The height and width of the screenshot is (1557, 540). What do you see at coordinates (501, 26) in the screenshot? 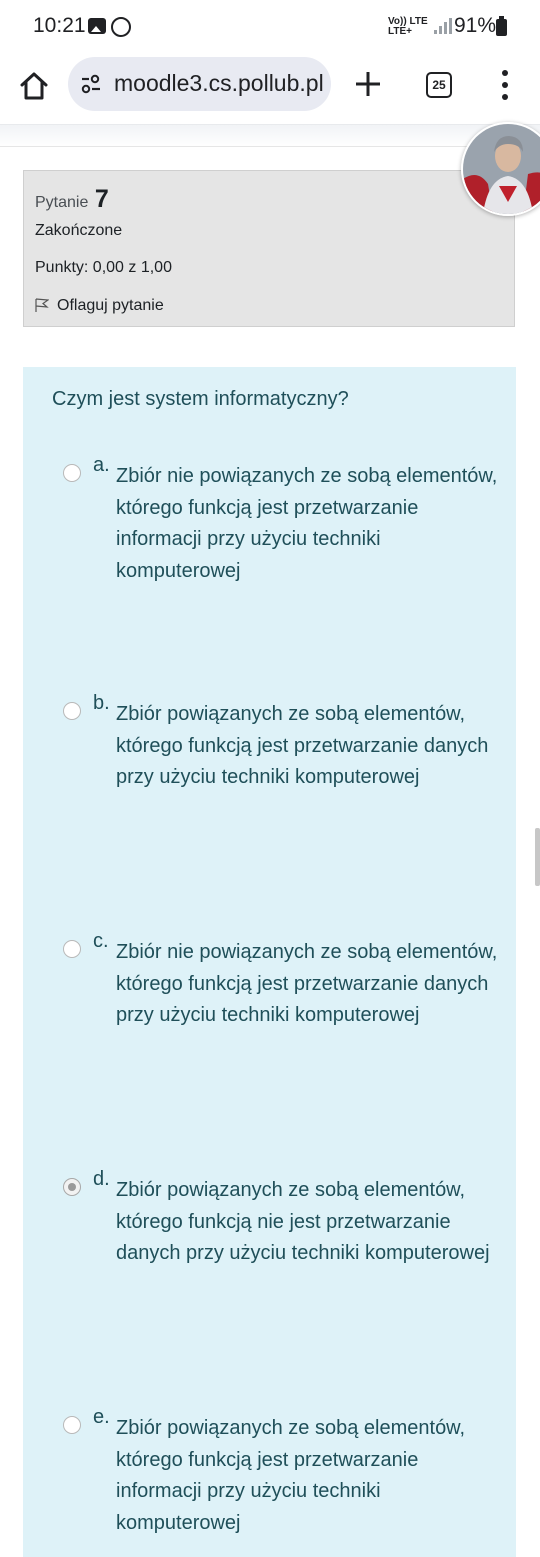
I see `battery-icon` at bounding box center [501, 26].